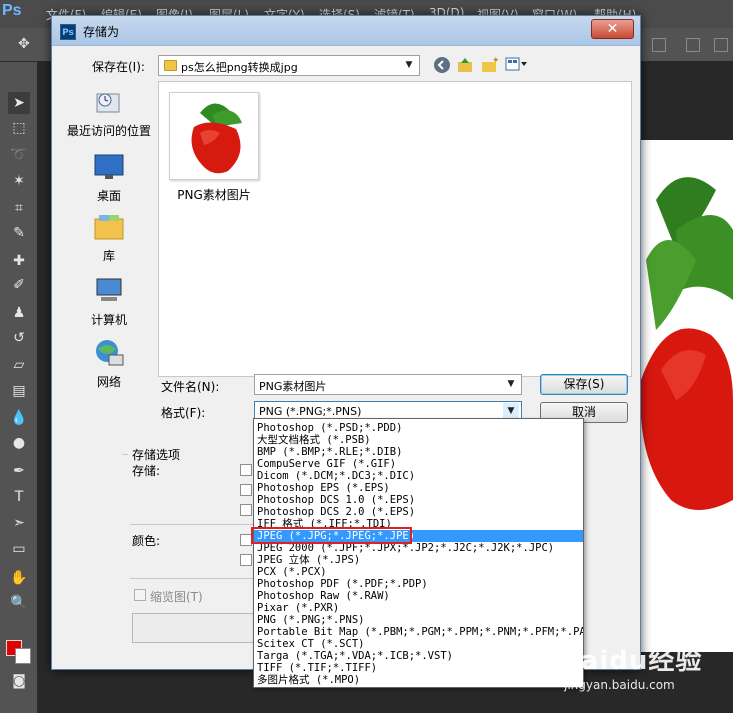 The height and width of the screenshot is (713, 733). I want to click on folder-icon, so click(170, 65).